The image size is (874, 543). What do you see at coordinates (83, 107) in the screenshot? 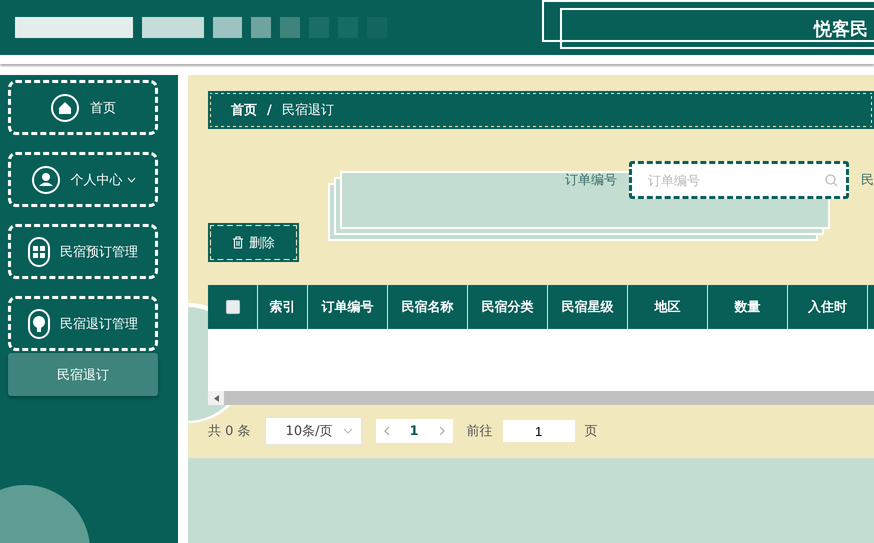
I see `sidebar-item: 首页` at bounding box center [83, 107].